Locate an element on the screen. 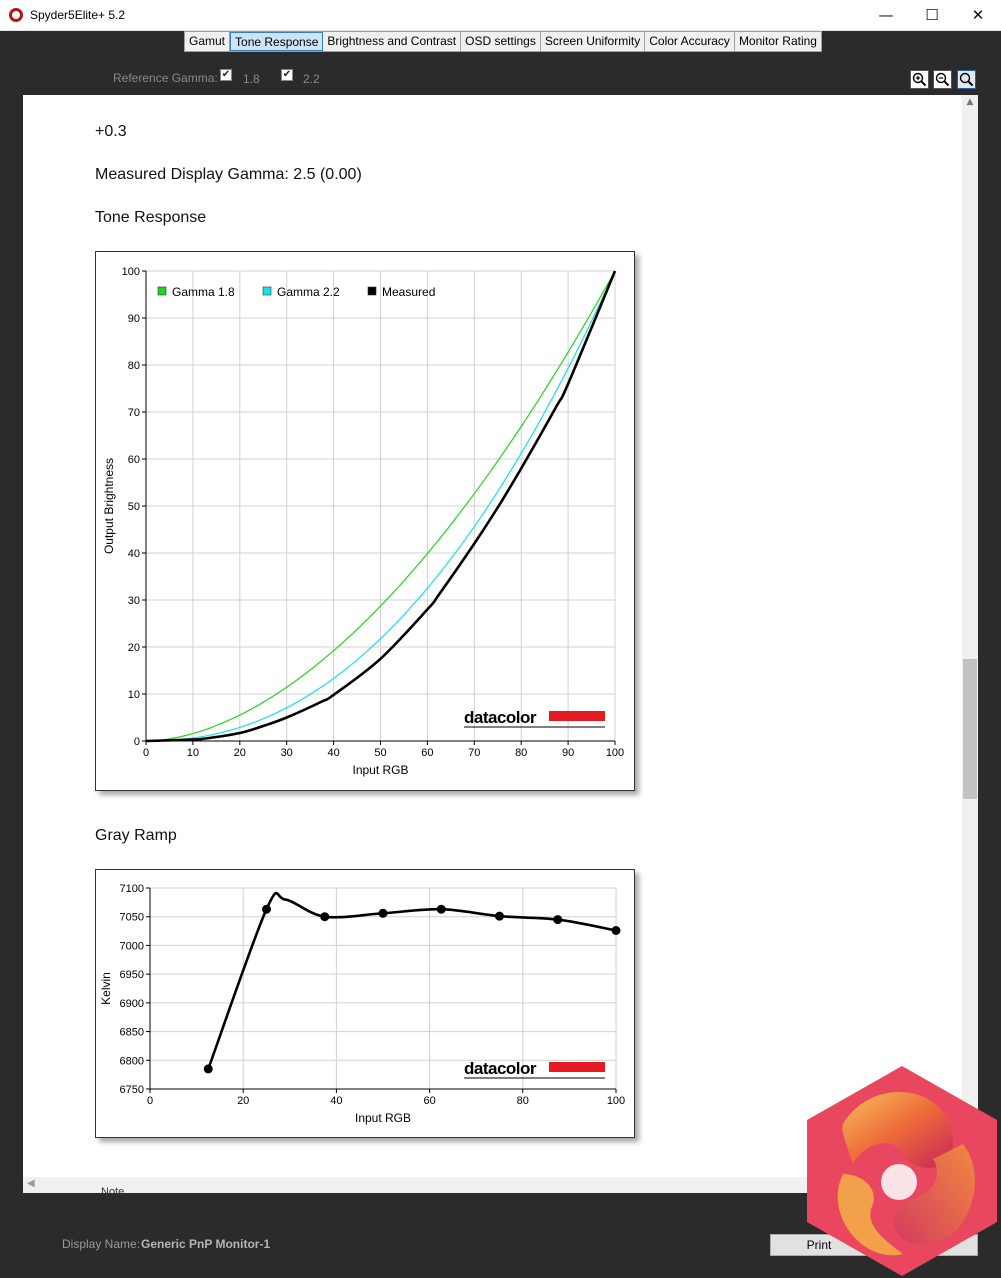  truncated-text: Note is located at coordinates (113, 1192).